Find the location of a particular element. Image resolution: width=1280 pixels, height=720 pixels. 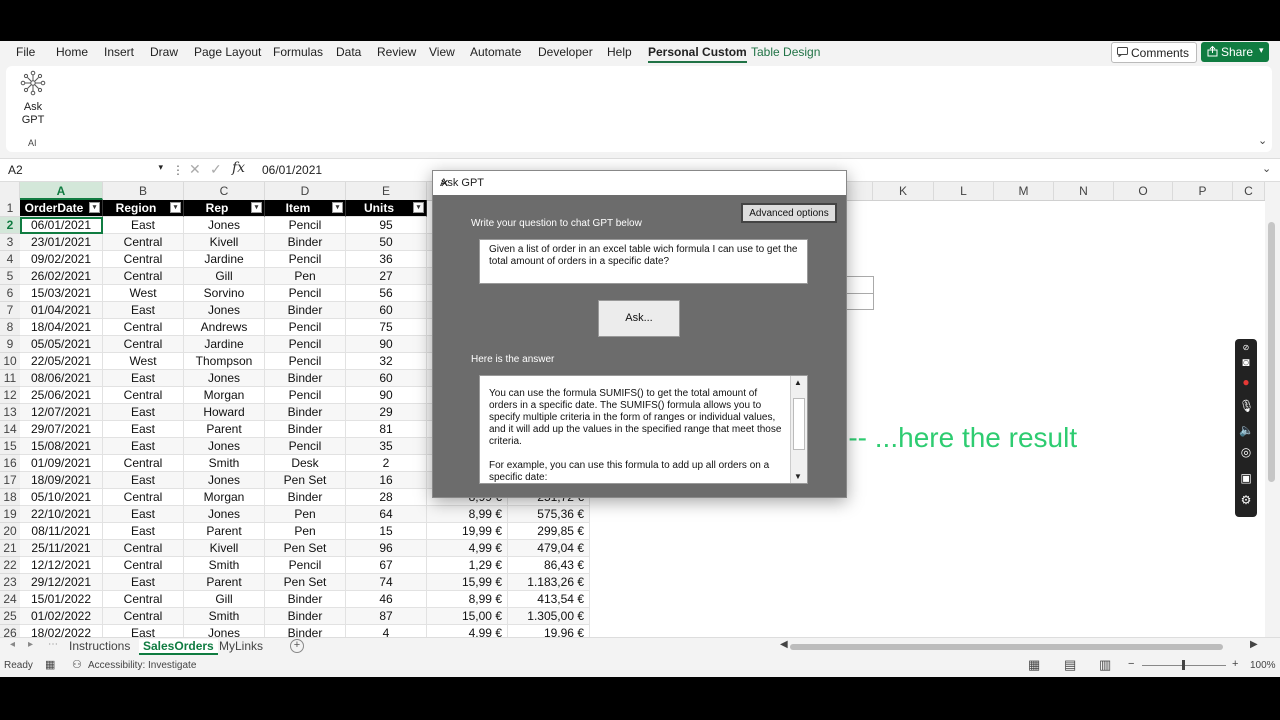

row-header: 25 is located at coordinates (10, 616).